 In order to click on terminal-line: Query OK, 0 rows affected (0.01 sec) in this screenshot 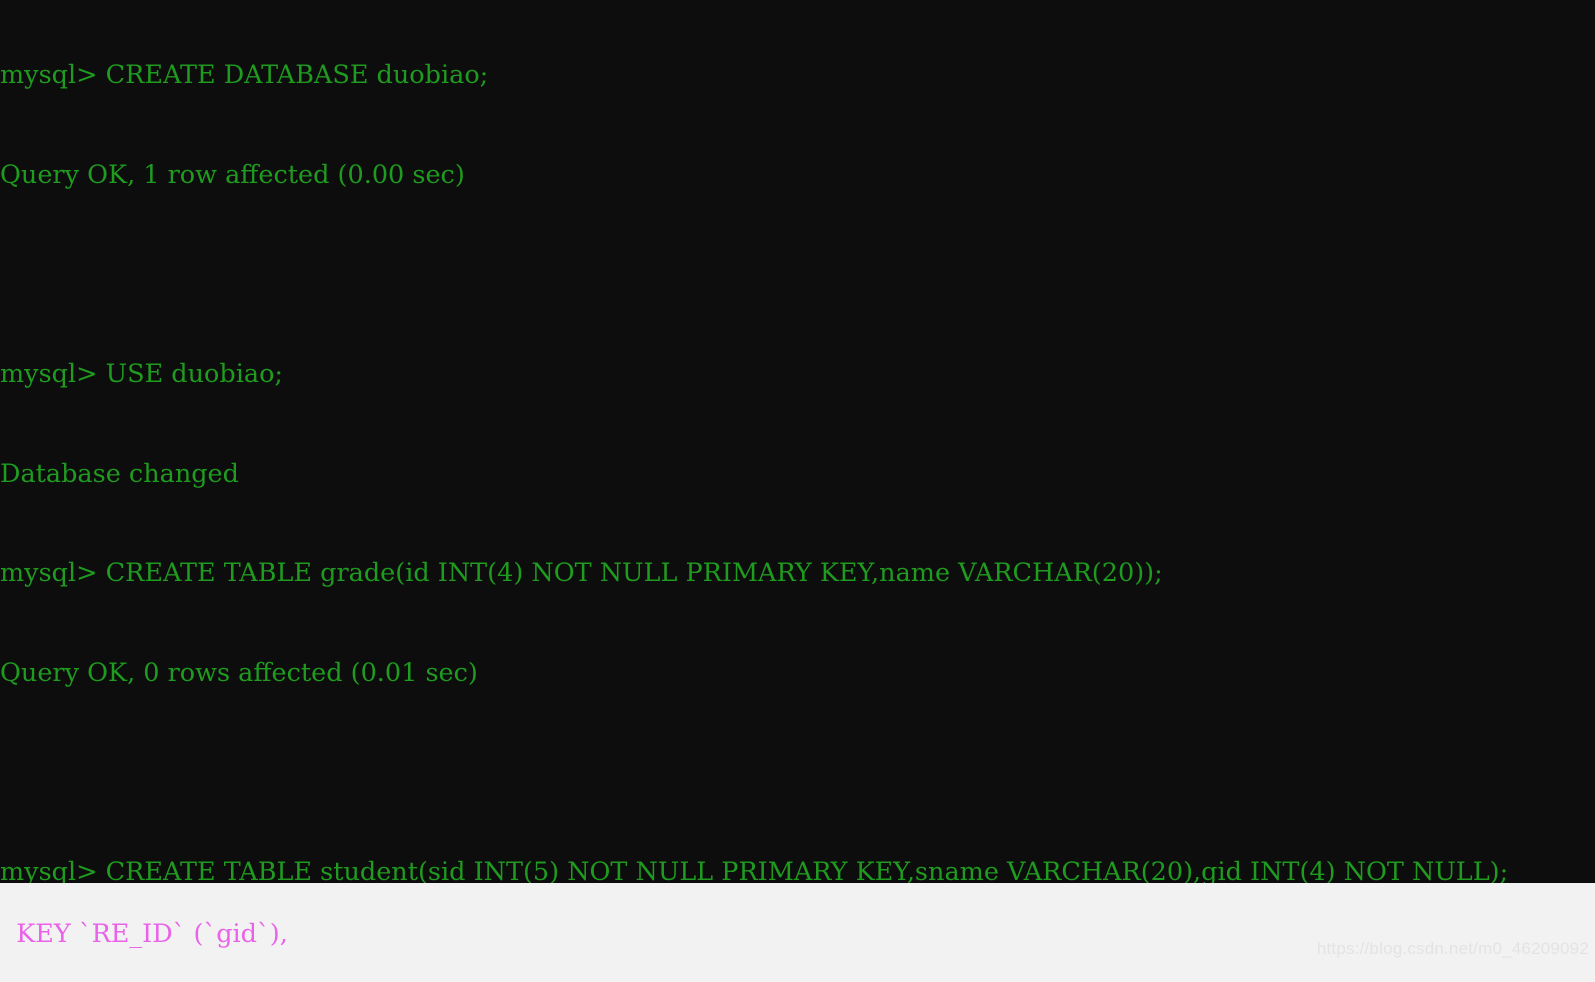, I will do `click(239, 672)`.